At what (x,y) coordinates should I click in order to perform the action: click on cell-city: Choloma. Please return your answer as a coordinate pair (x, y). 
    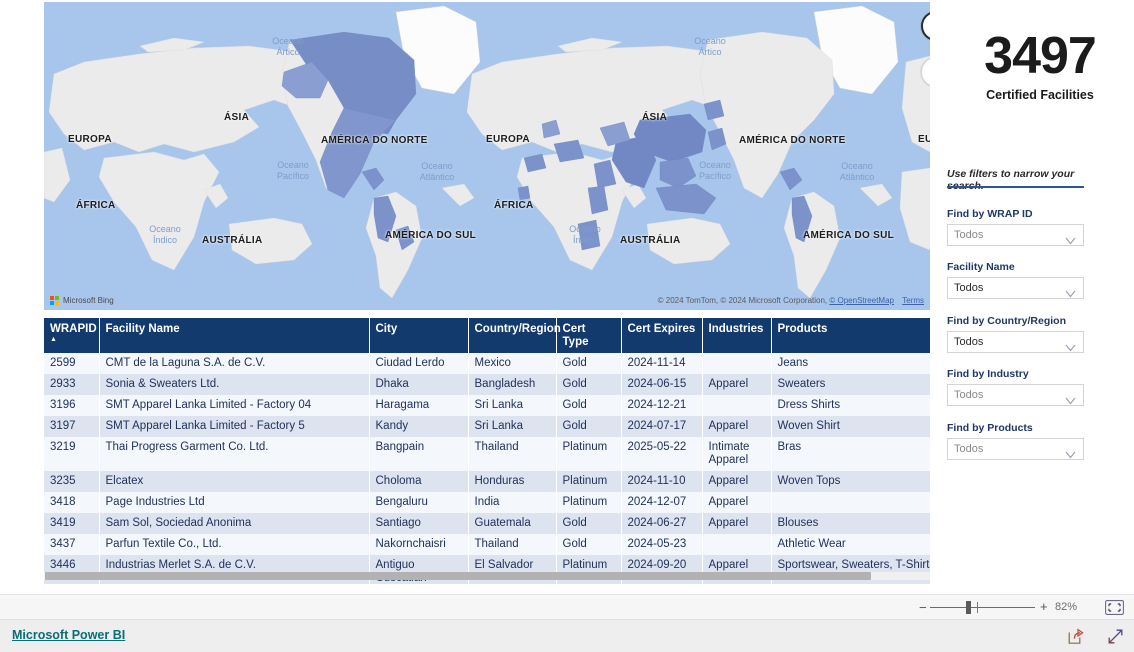
    Looking at the image, I should click on (419, 481).